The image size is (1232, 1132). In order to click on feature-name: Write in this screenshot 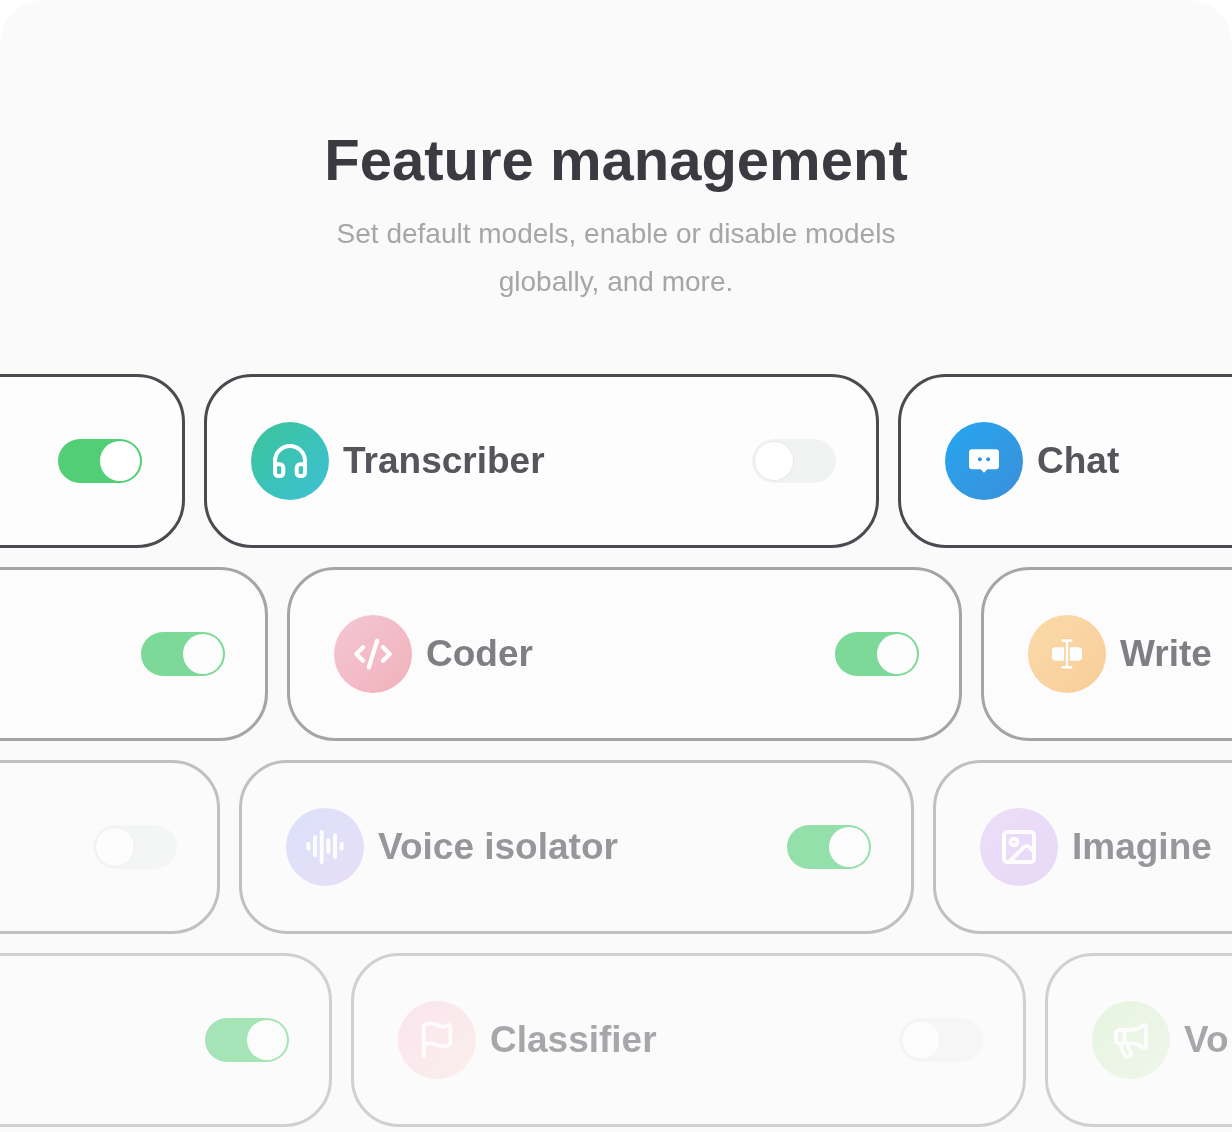, I will do `click(1166, 654)`.